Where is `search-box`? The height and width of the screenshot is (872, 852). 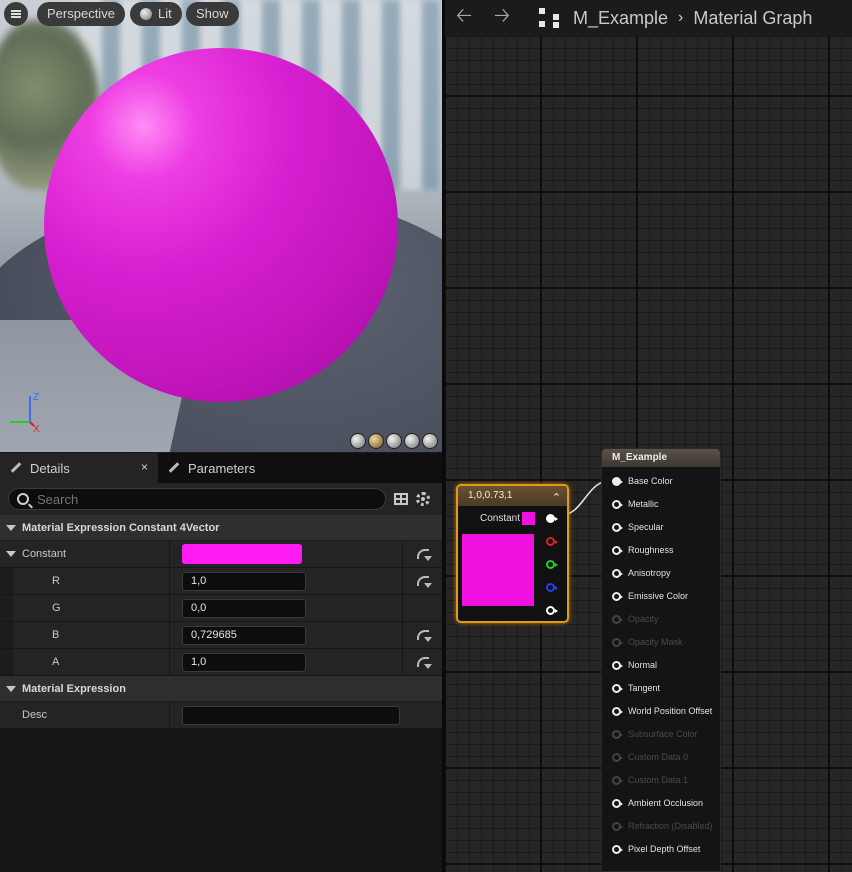 search-box is located at coordinates (197, 499).